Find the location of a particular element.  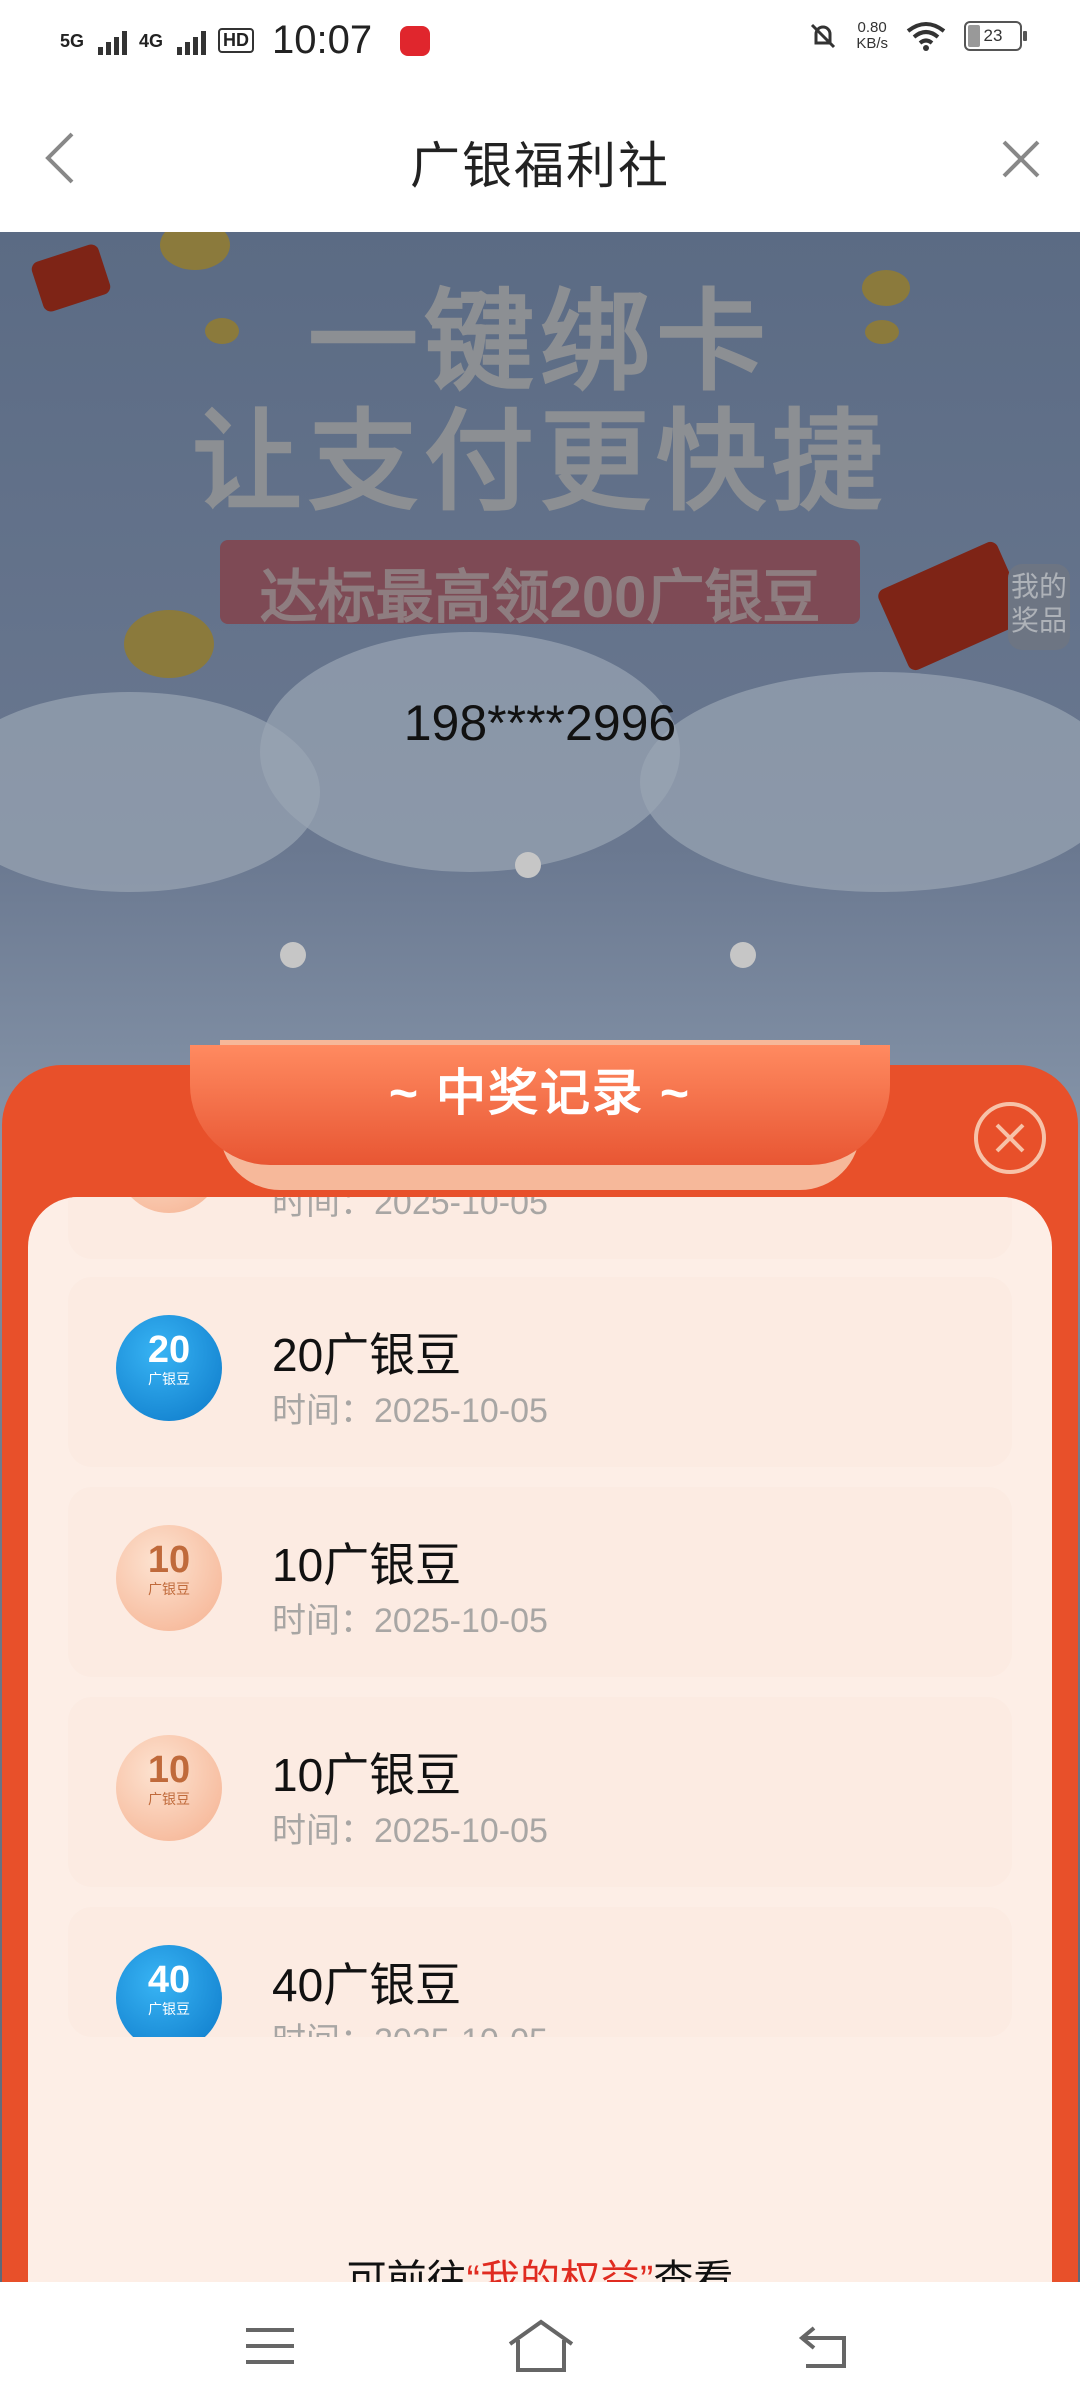

clock: 10:07 is located at coordinates (322, 40).